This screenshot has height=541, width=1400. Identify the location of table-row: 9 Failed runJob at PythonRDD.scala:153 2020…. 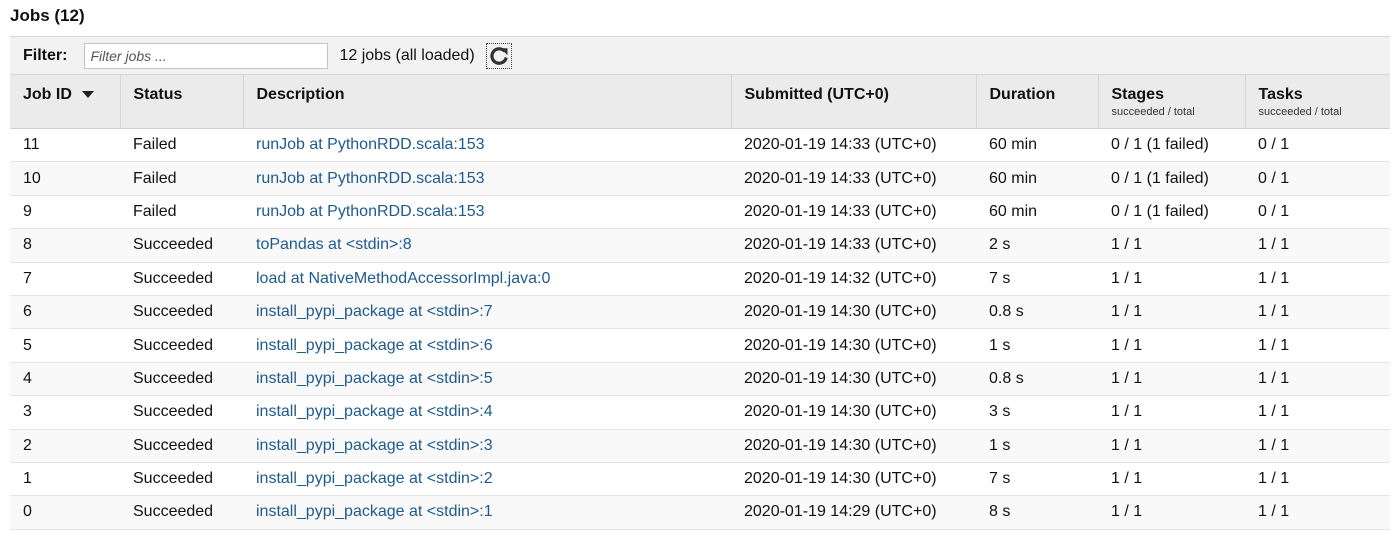
(700, 212).